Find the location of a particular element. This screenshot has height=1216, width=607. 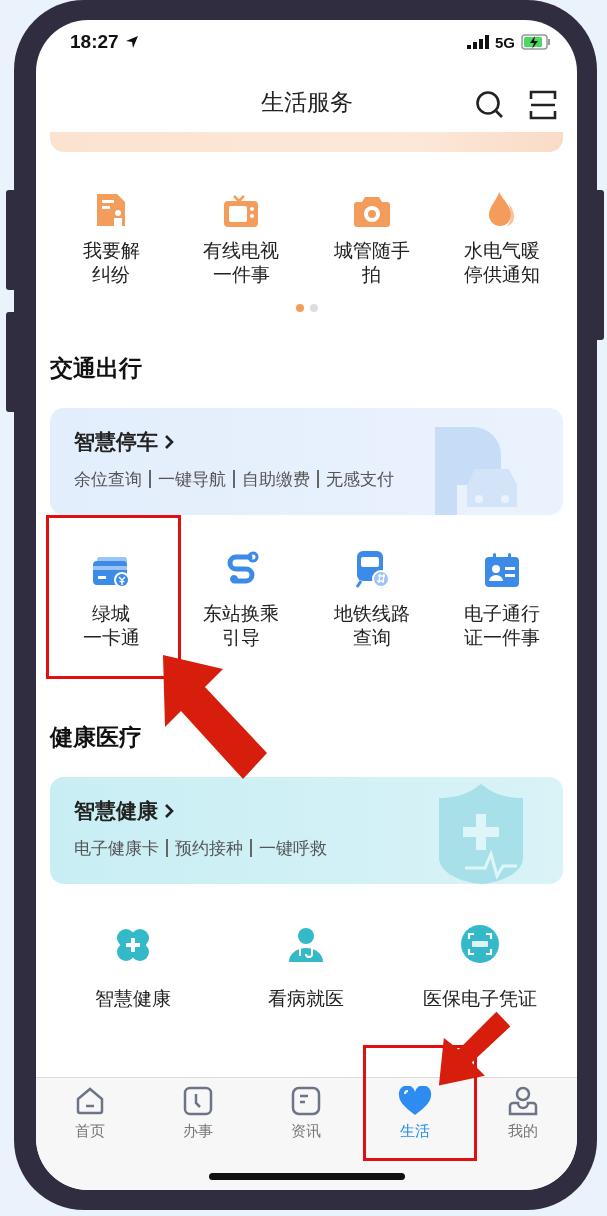

card-link: 一键导航 is located at coordinates (191, 479).